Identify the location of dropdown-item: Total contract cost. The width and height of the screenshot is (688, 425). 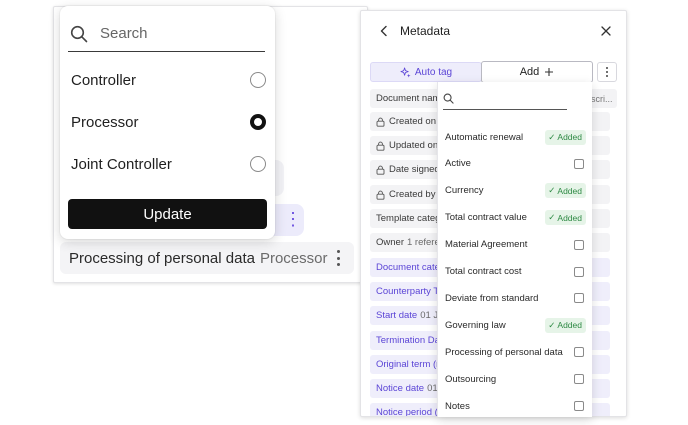
(515, 272).